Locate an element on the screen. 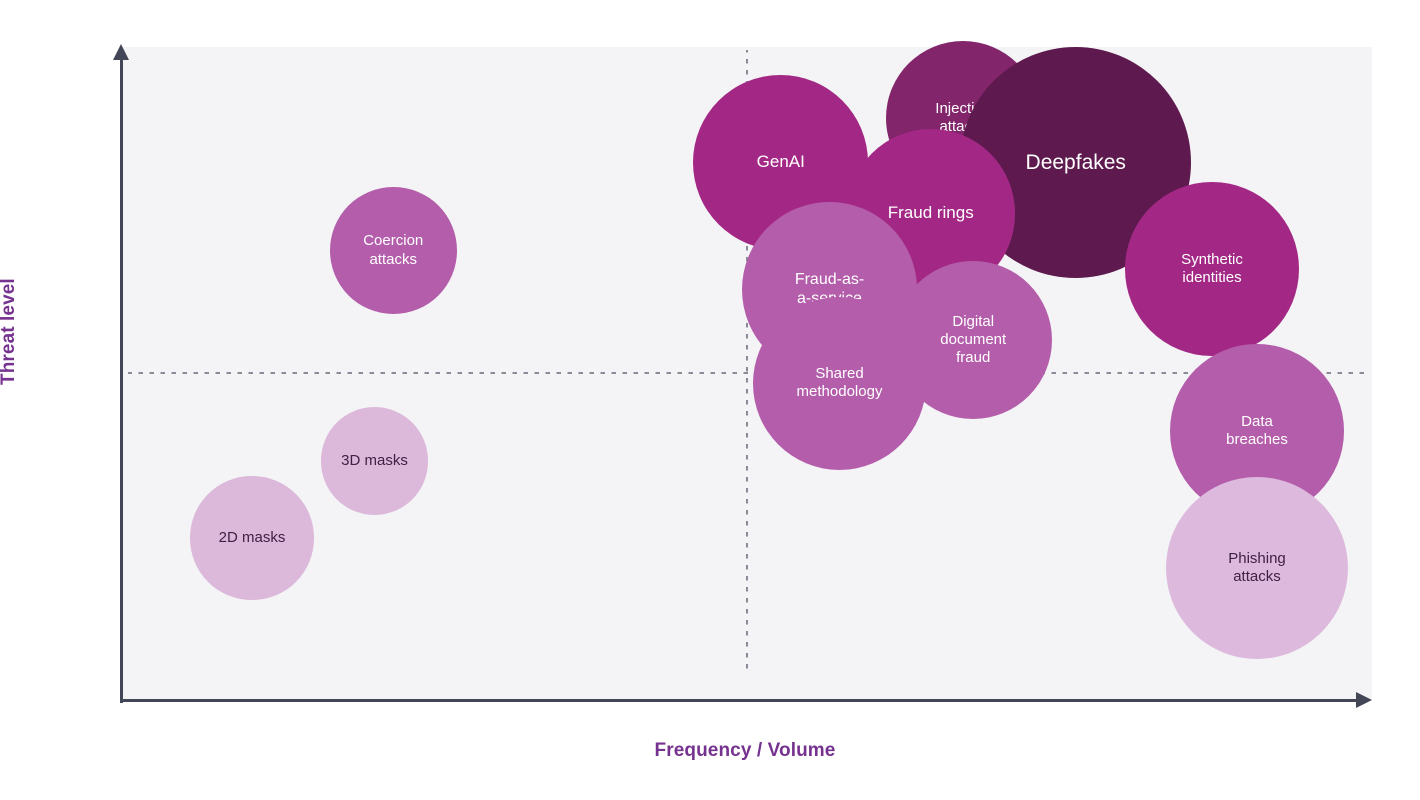  x-axis-line is located at coordinates (744, 700).